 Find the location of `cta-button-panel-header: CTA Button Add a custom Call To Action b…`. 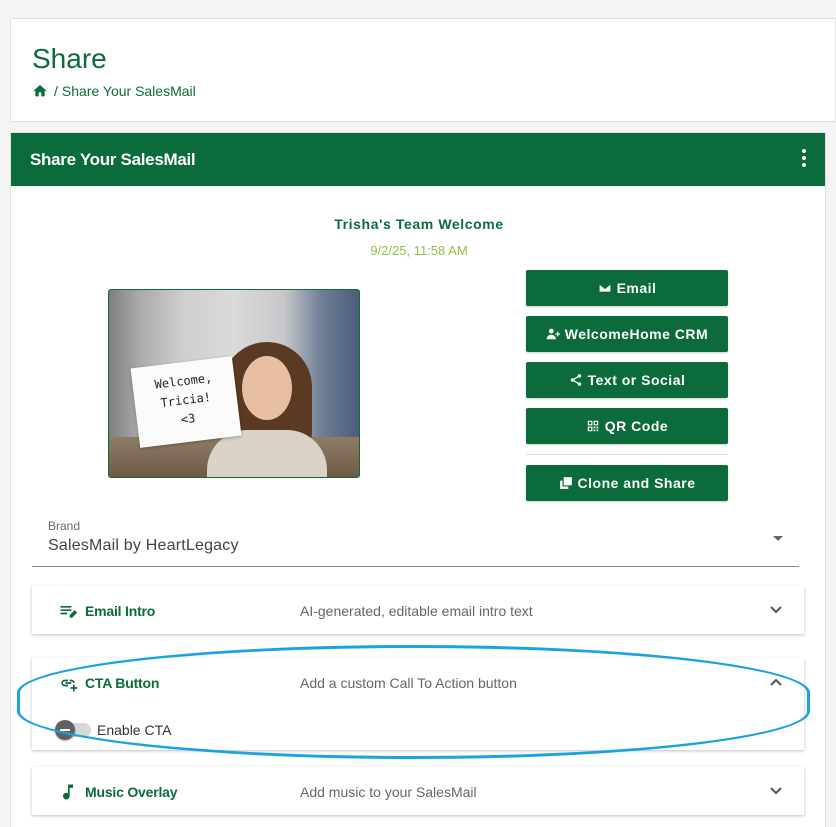

cta-button-panel-header: CTA Button Add a custom Call To Action b… is located at coordinates (418, 682).